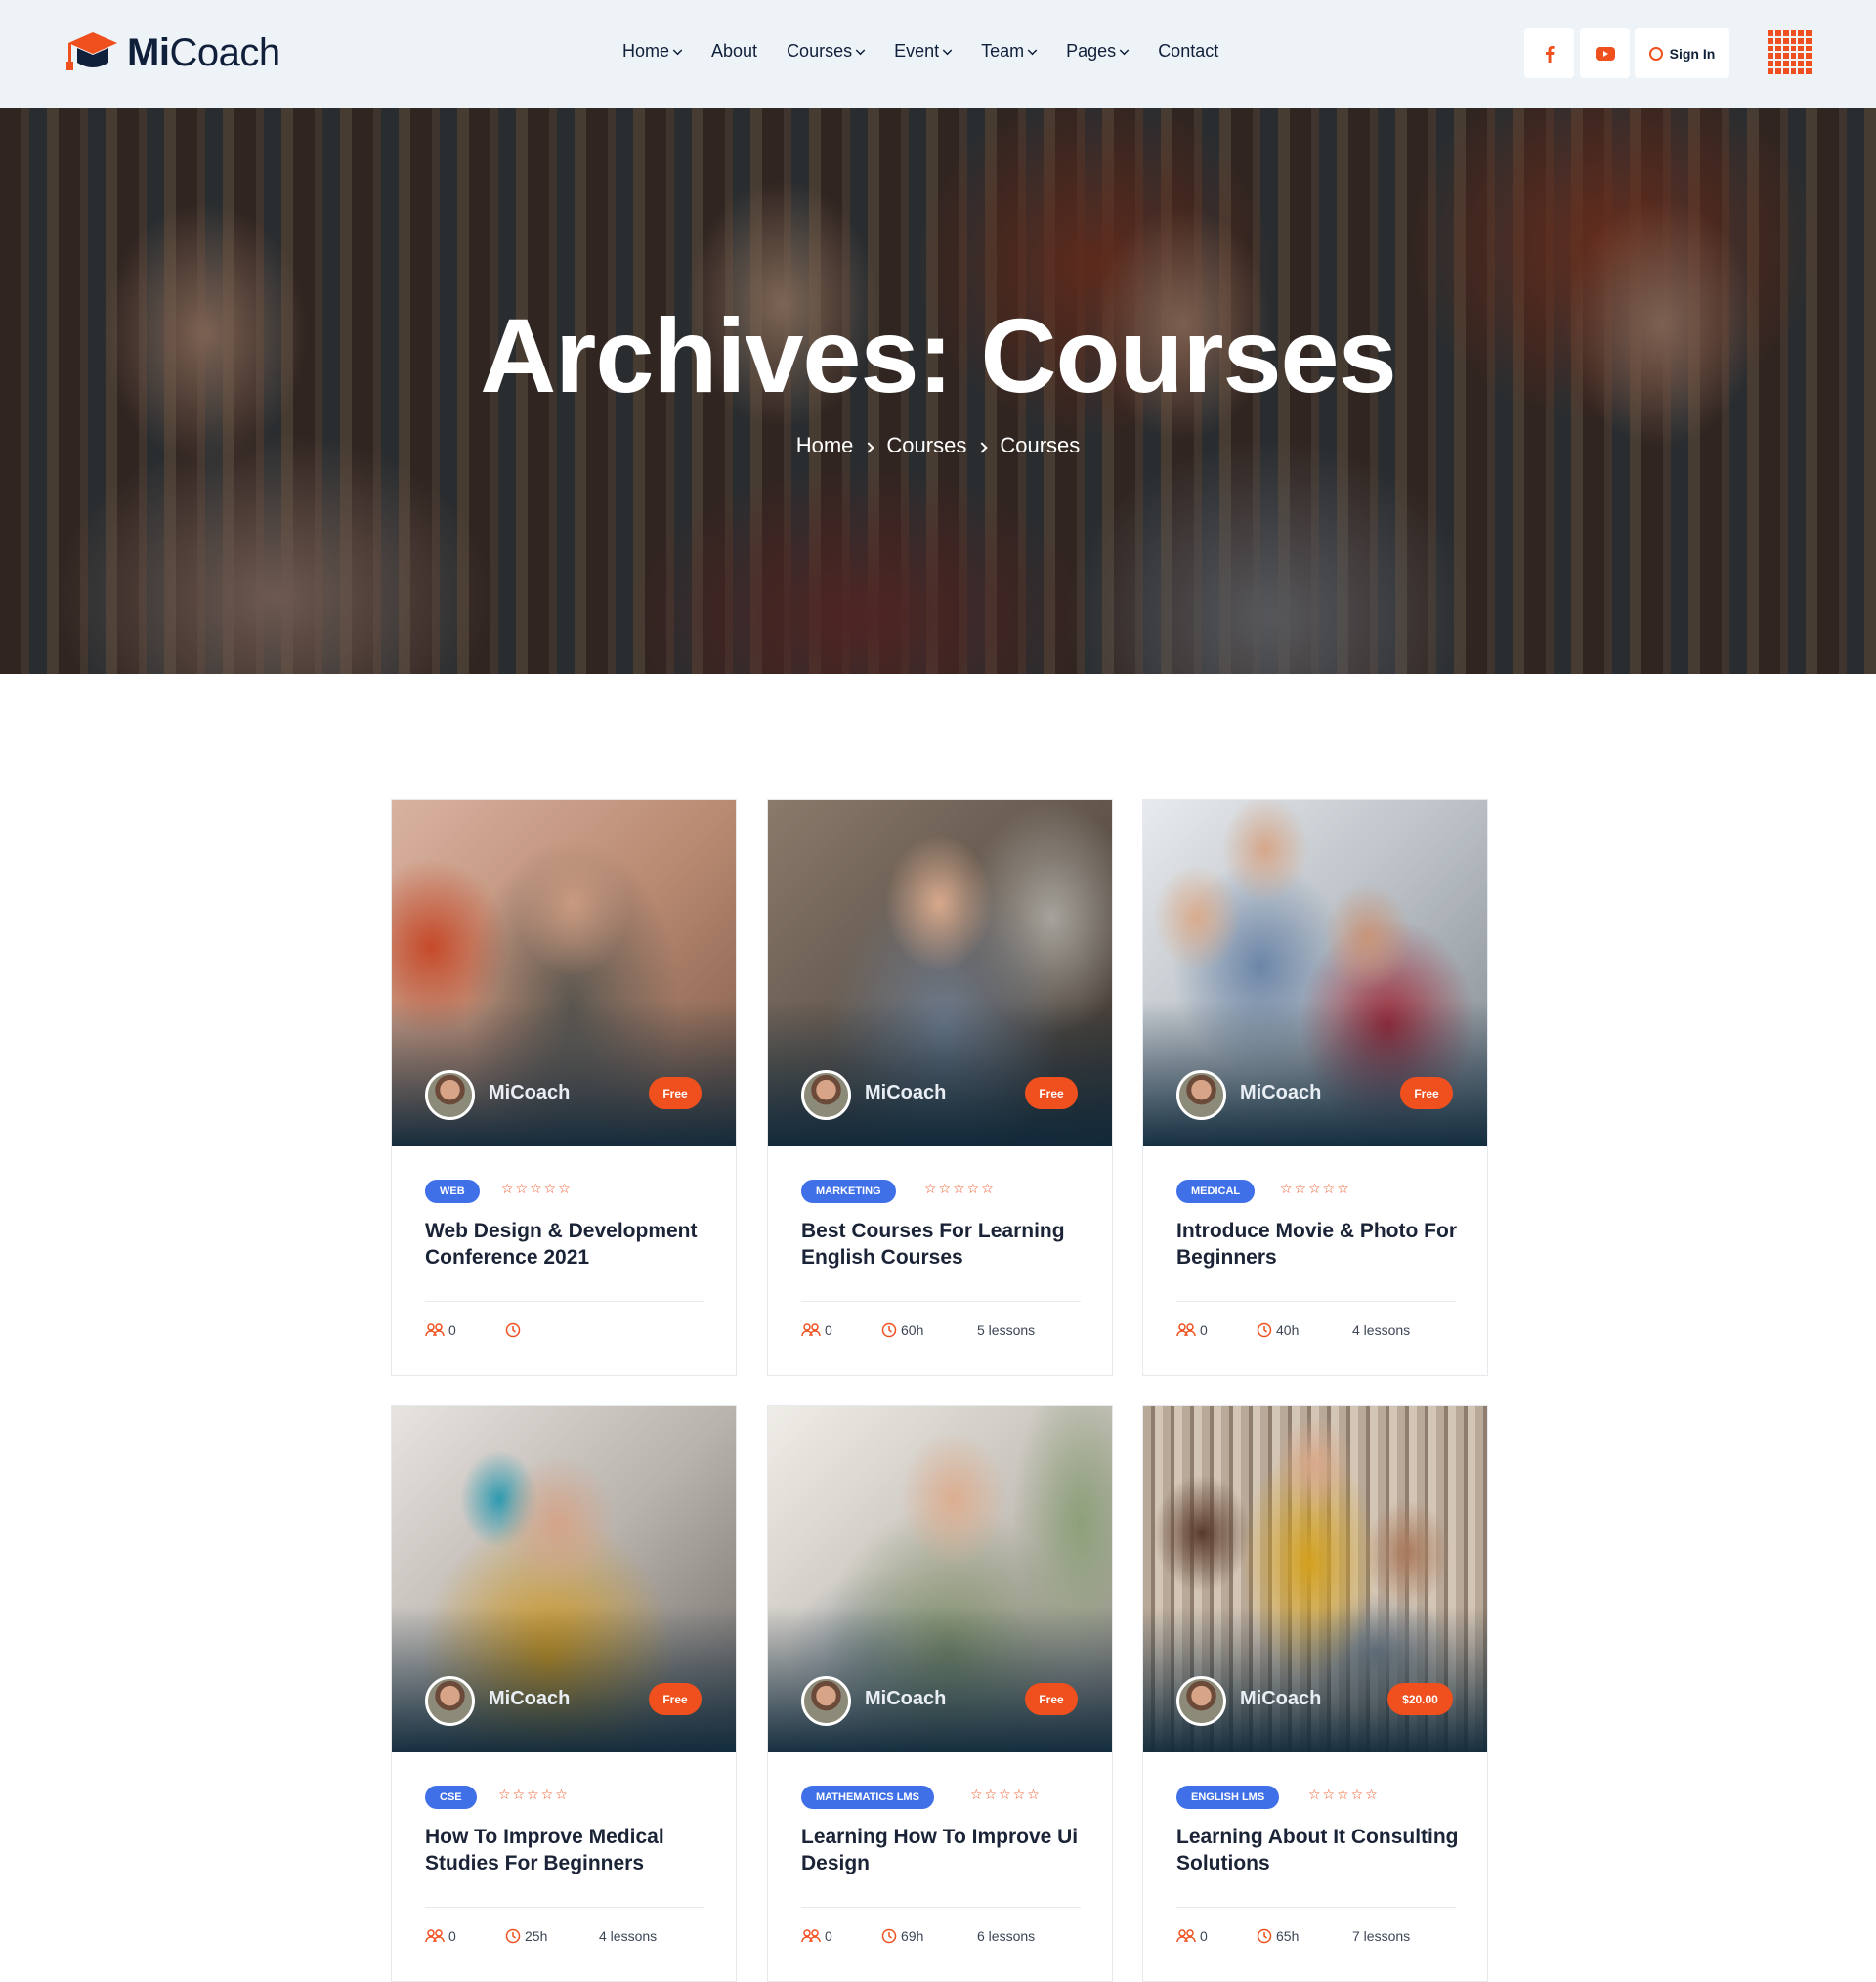  I want to click on breadcrumb: Home Courses Courses, so click(938, 445).